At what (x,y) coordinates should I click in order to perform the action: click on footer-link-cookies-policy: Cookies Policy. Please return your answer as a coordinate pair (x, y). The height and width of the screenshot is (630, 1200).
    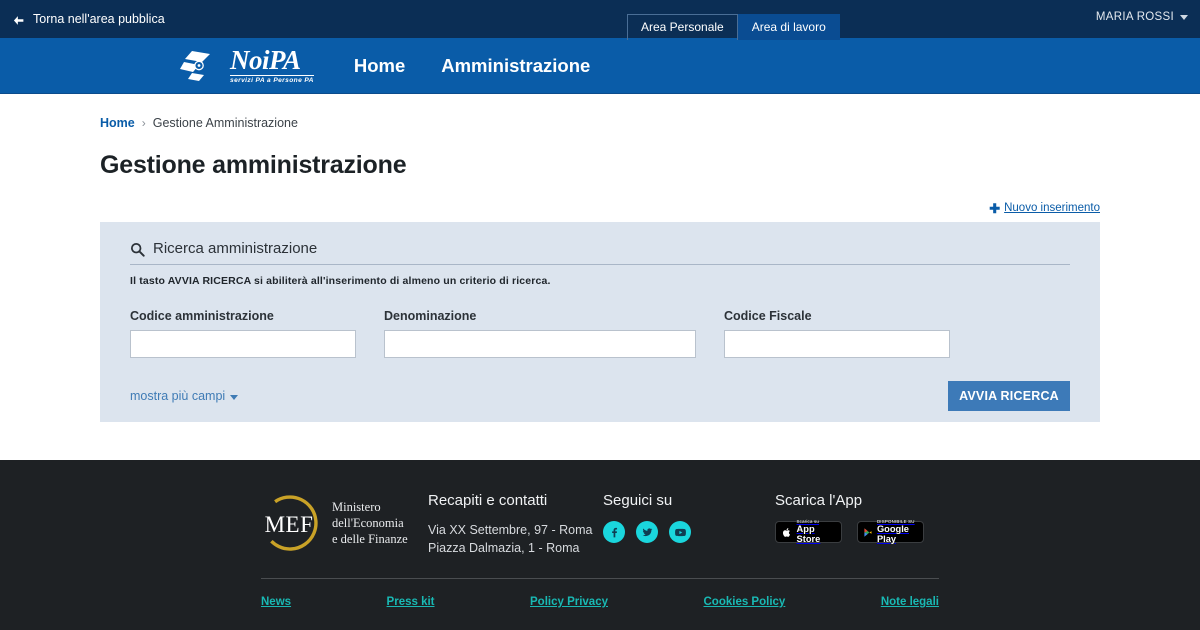
    Looking at the image, I should click on (745, 602).